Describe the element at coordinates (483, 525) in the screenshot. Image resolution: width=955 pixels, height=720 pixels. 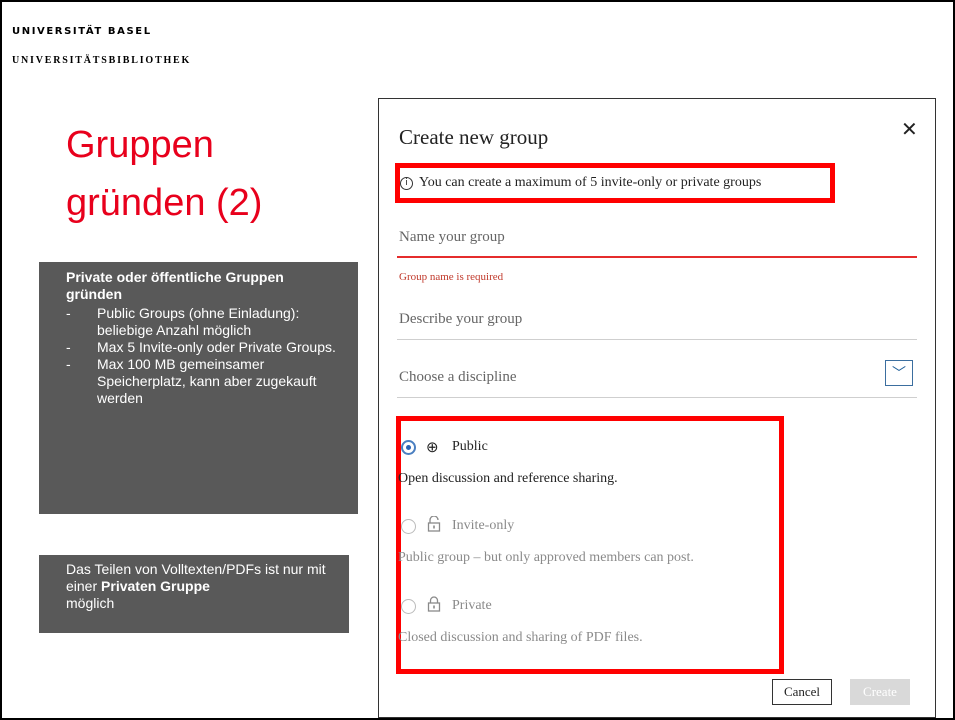
I see `option-invite-only-label: Invite-only` at that location.